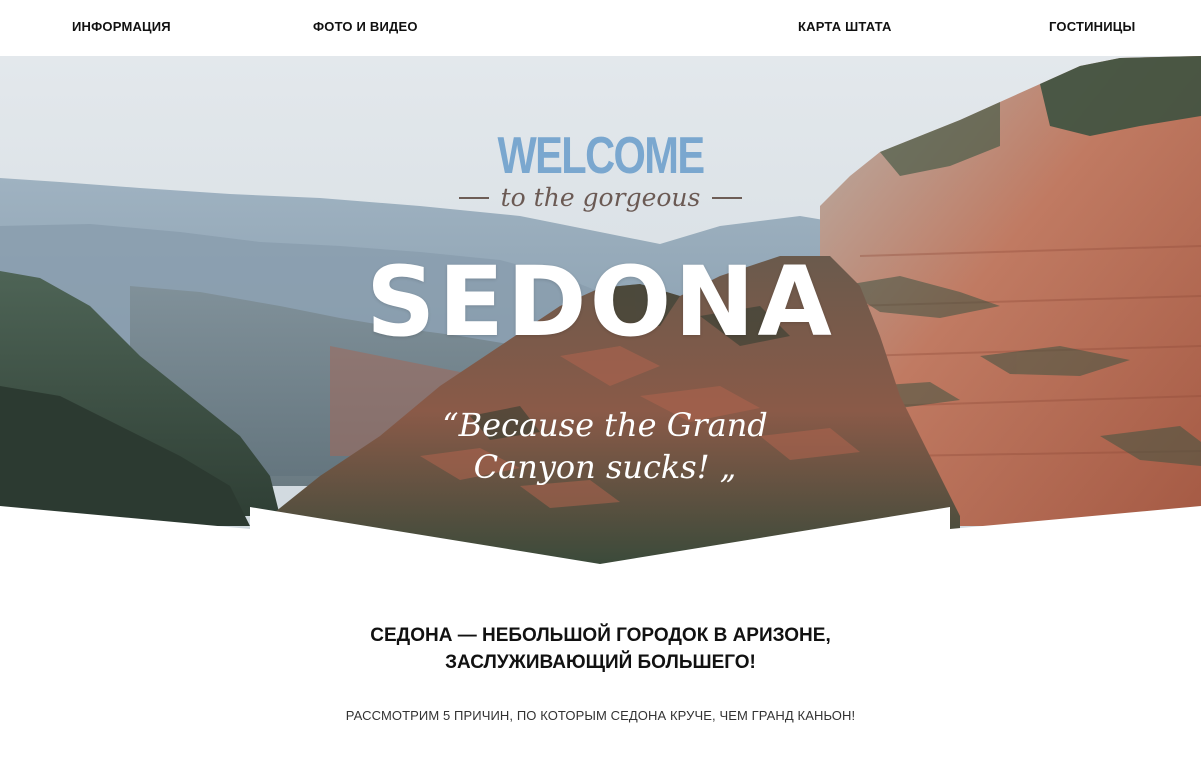 The height and width of the screenshot is (780, 1201). I want to click on welcome-heading: WELCOME, so click(601, 156).